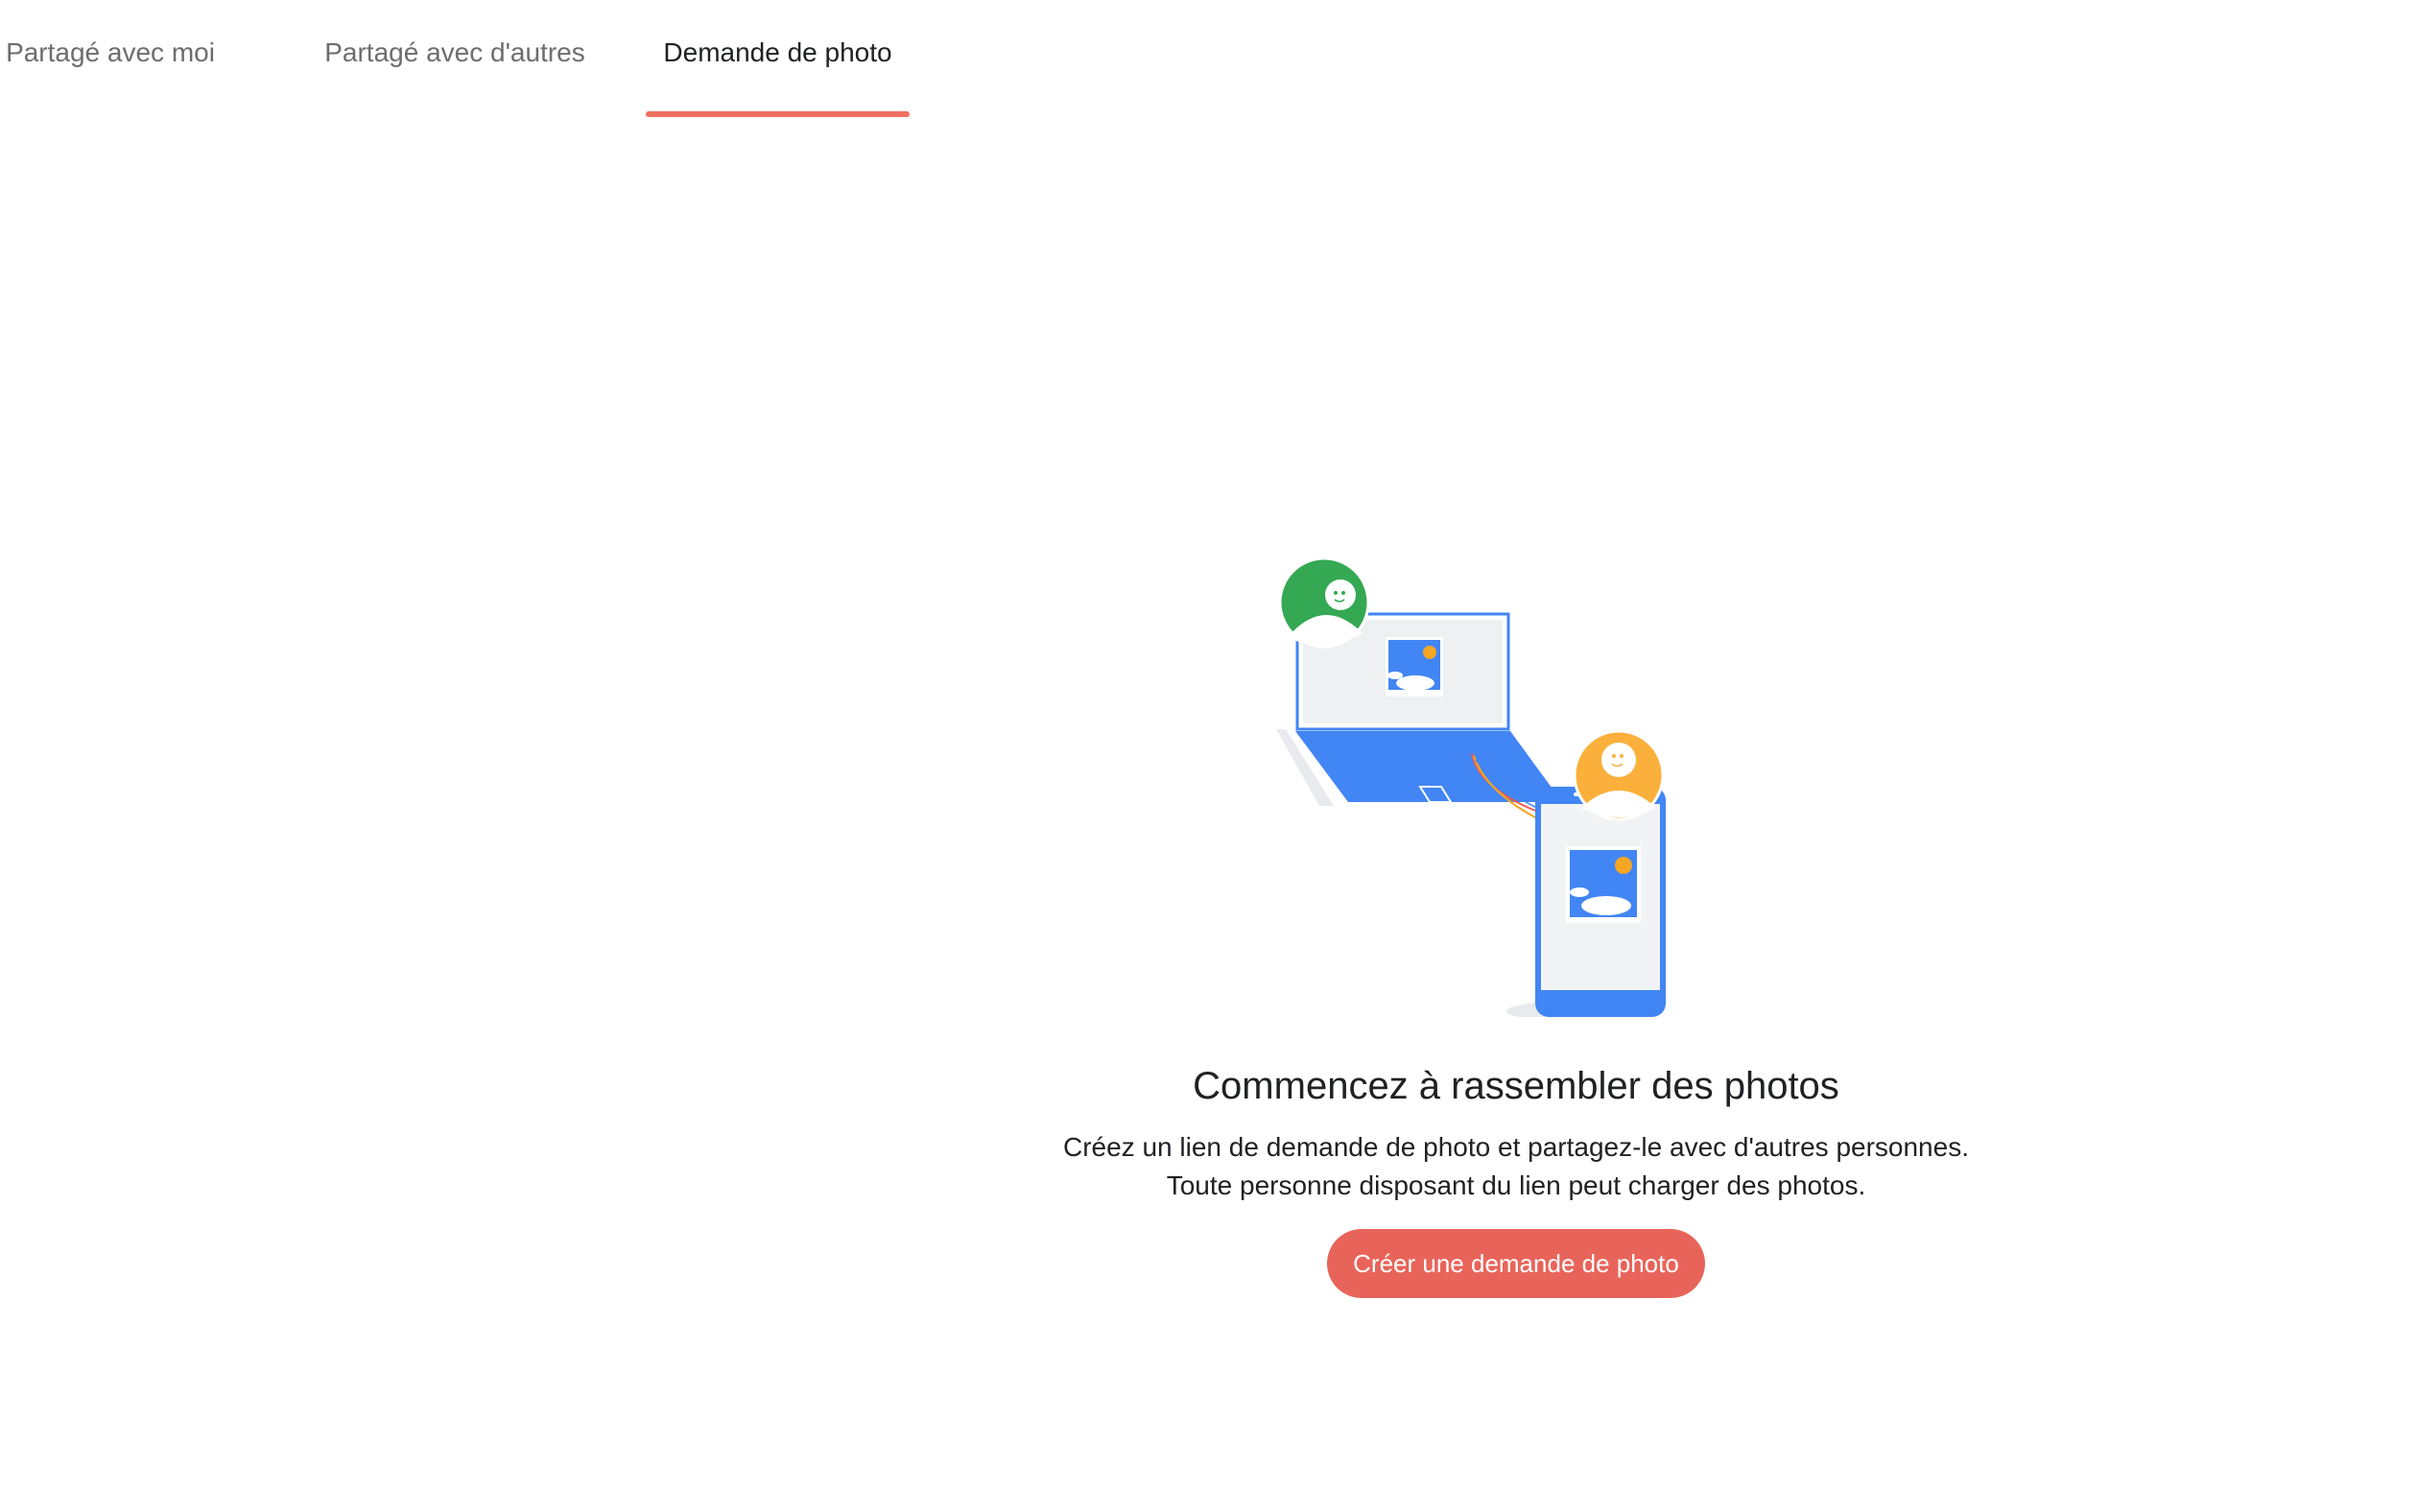 The image size is (2418, 1512). What do you see at coordinates (1324, 602) in the screenshot?
I see `avatar-green-icon` at bounding box center [1324, 602].